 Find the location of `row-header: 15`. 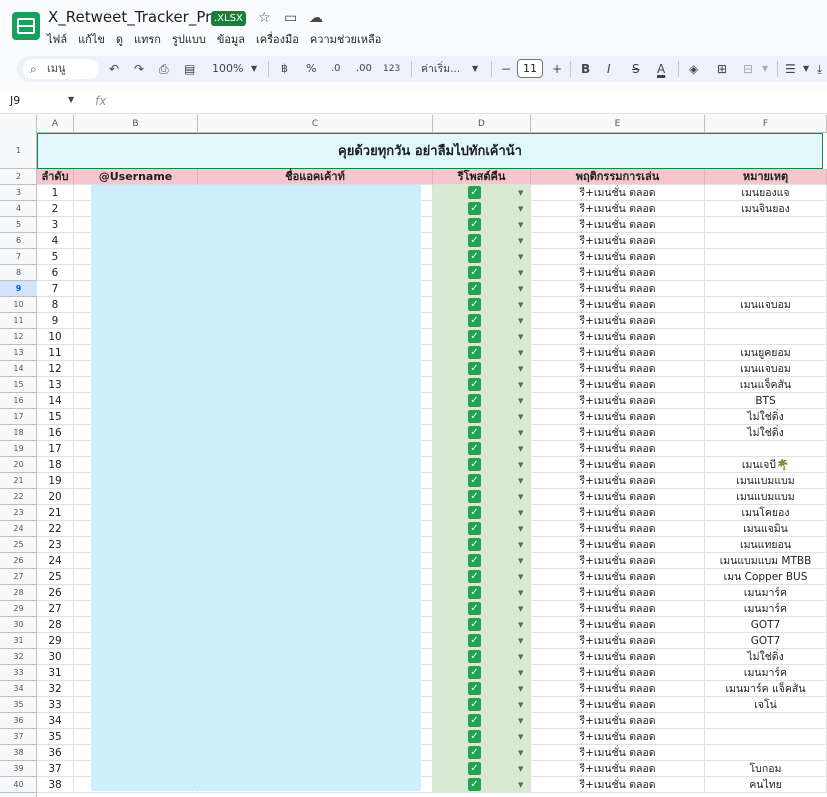

row-header: 15 is located at coordinates (18, 385).